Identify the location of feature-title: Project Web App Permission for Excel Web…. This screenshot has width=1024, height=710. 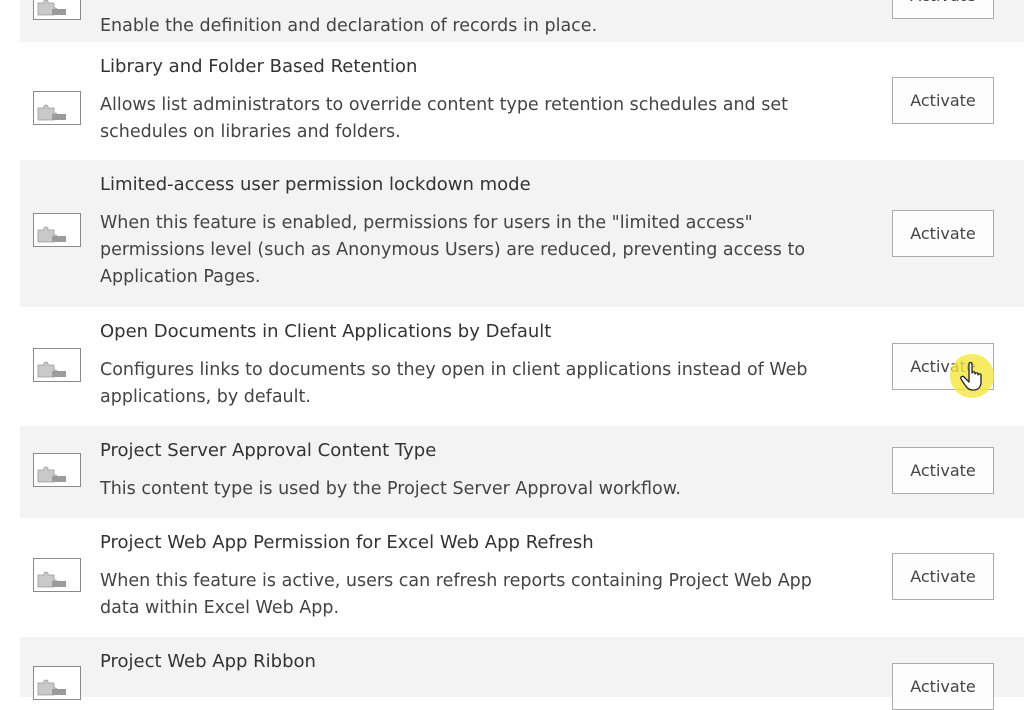
(347, 542).